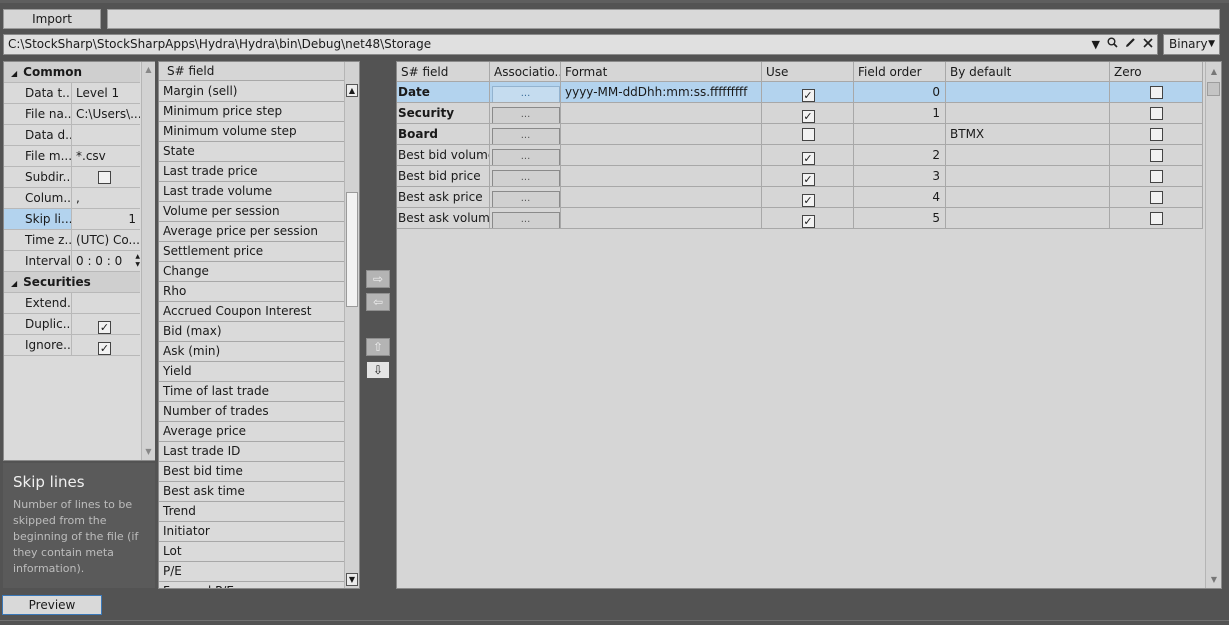 This screenshot has width=1229, height=625. What do you see at coordinates (800, 92) in the screenshot?
I see `table-row: Date... yyyy-MM-ddDhh:mm:ss.fffffffff ✓ 0` at bounding box center [800, 92].